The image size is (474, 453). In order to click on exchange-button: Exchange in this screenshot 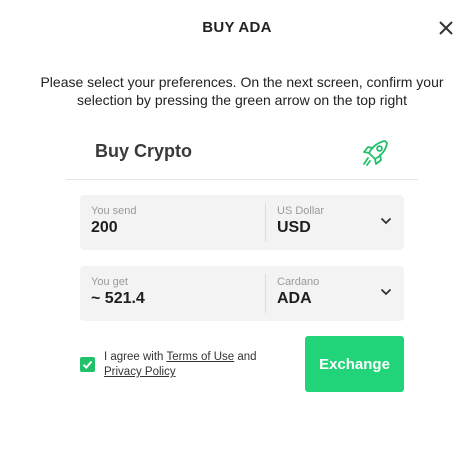, I will do `click(354, 364)`.